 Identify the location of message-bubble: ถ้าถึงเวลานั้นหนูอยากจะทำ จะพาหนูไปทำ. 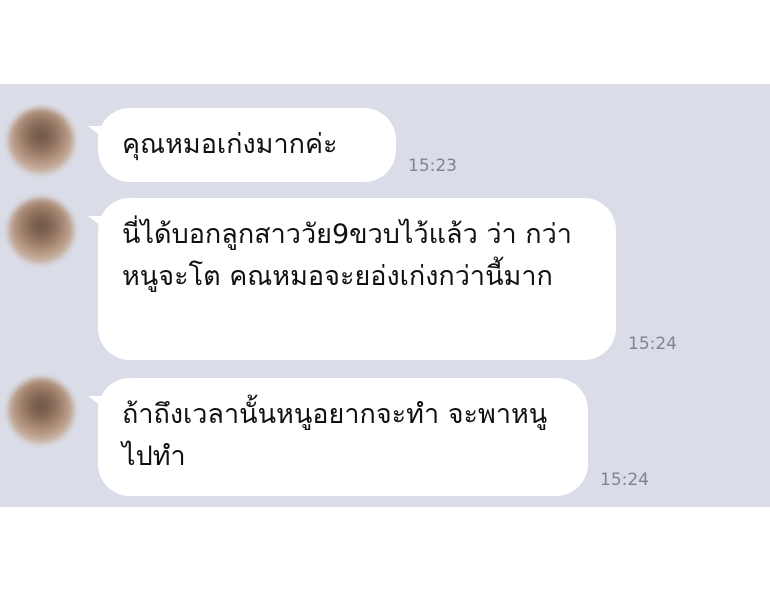
(338, 437).